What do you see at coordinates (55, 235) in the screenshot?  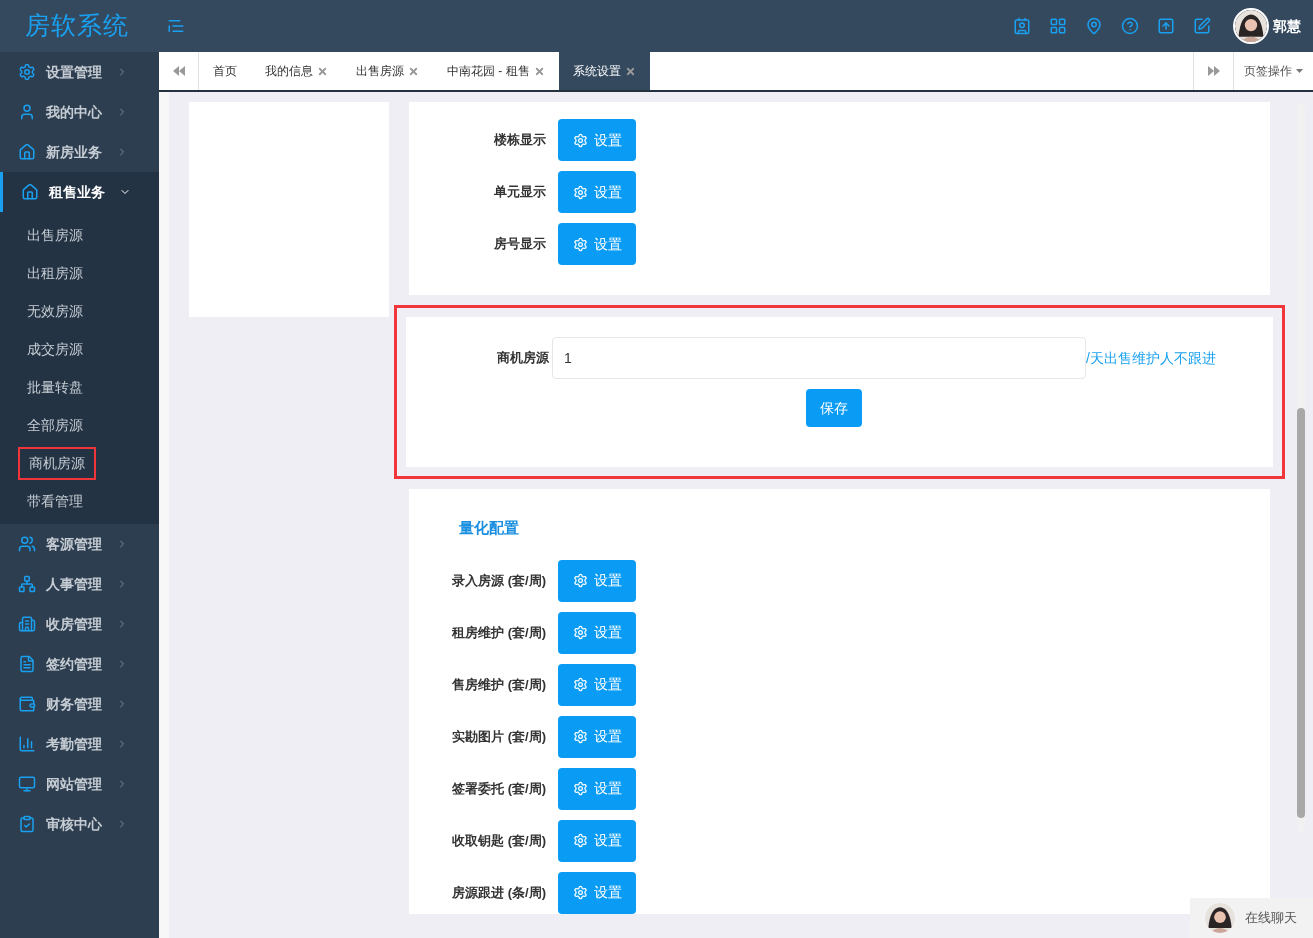 I see `submenu-item: 出售房源` at bounding box center [55, 235].